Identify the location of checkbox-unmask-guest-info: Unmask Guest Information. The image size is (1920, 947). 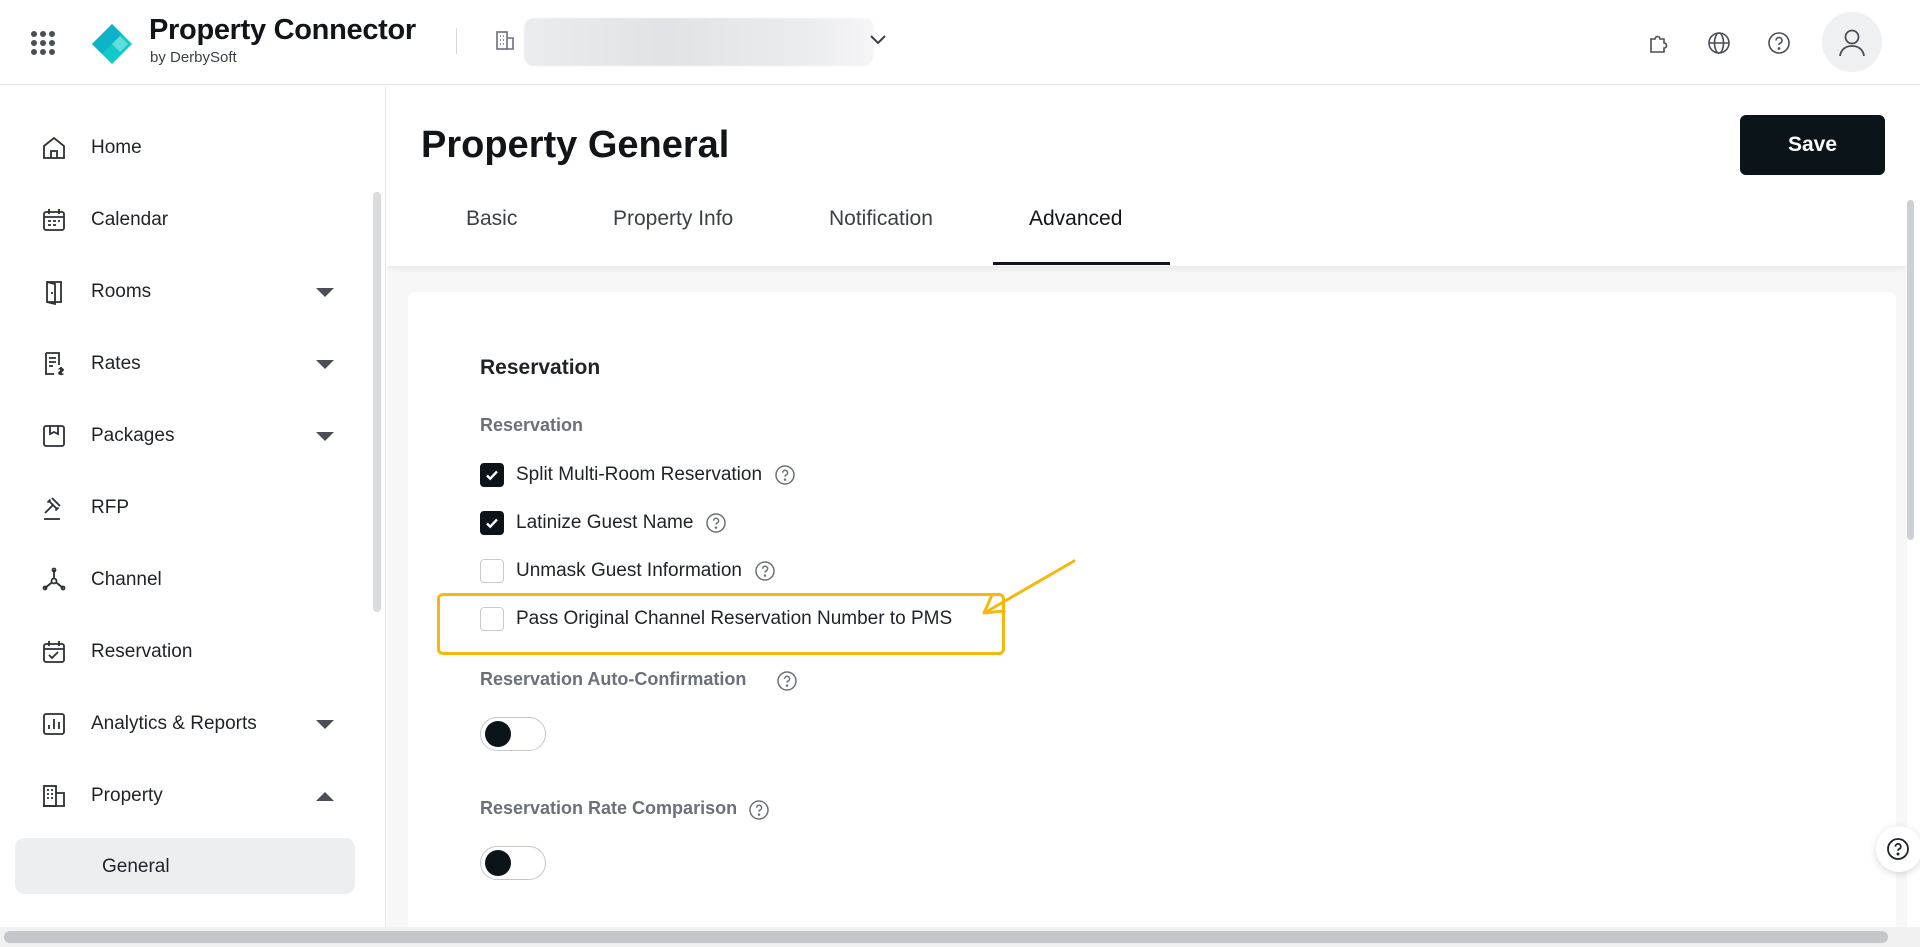
(628, 571).